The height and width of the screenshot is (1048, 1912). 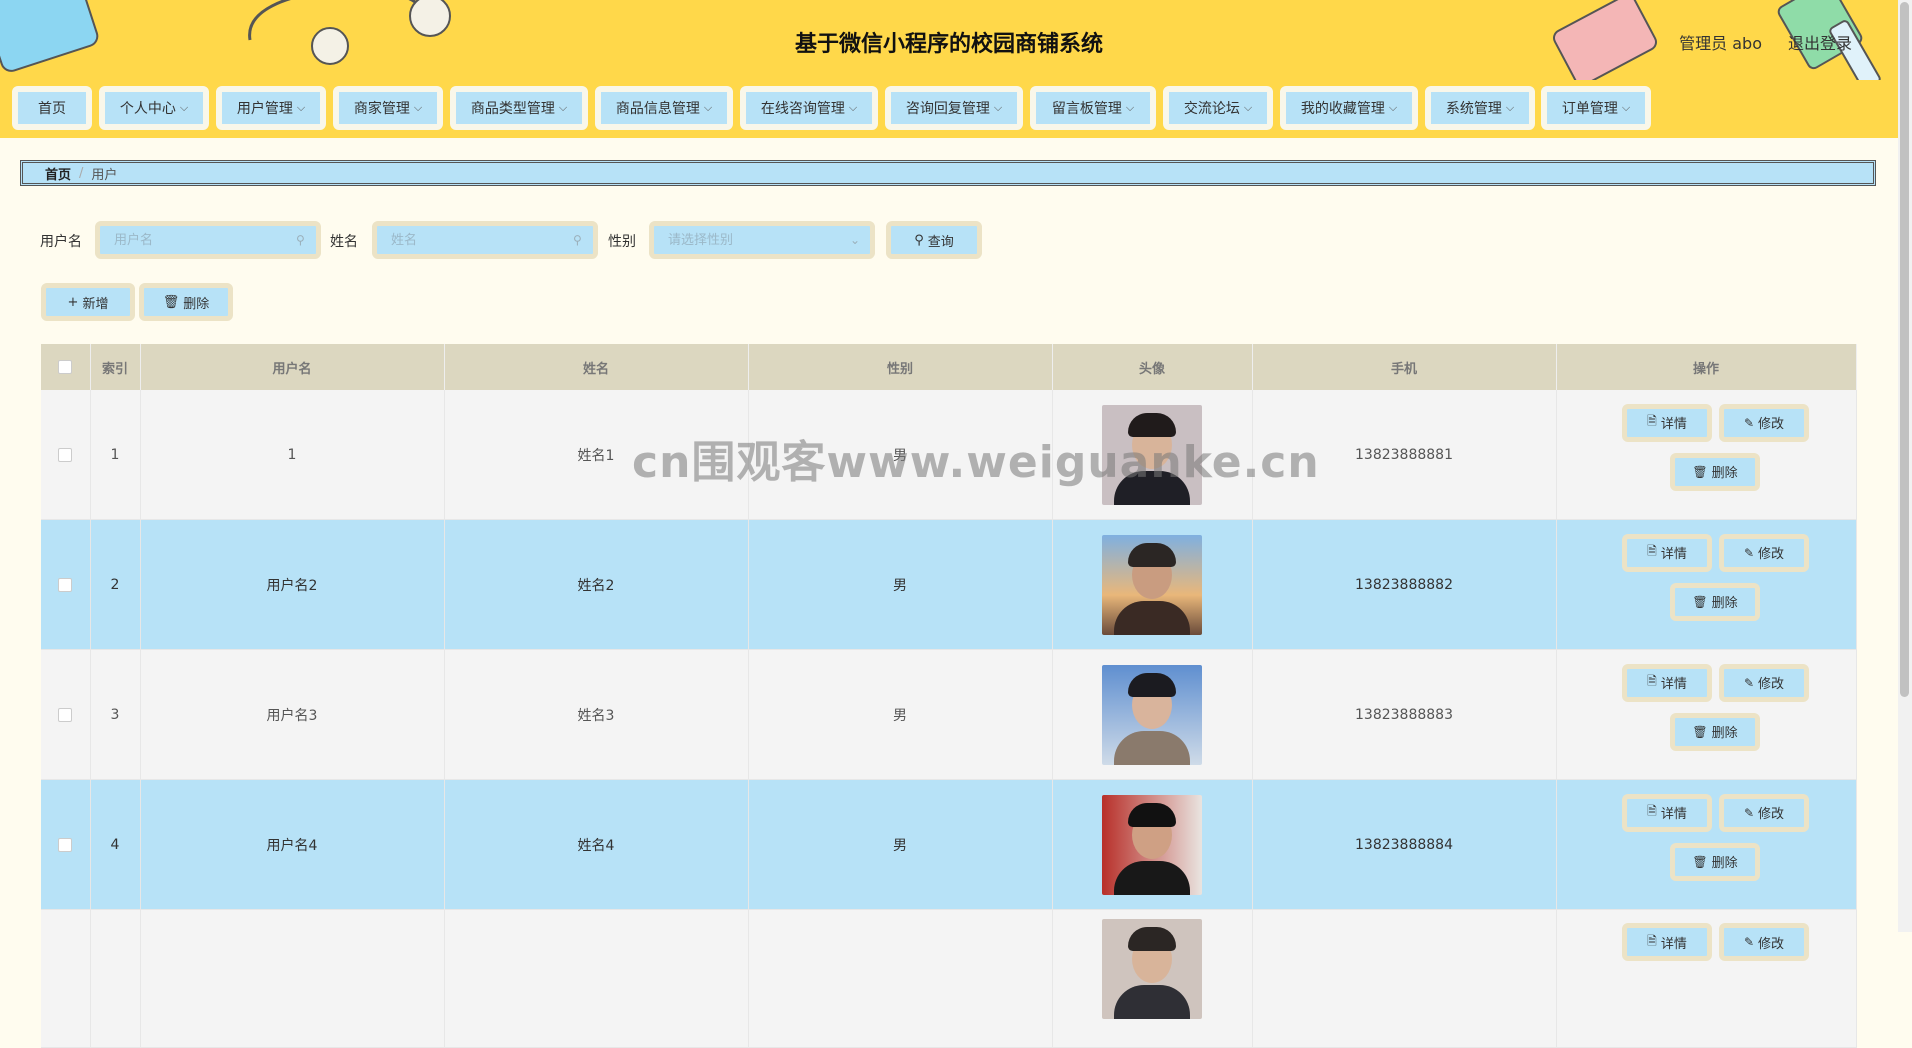 What do you see at coordinates (1218, 108) in the screenshot?
I see `nav-item-forum: 交流论坛 ⌵` at bounding box center [1218, 108].